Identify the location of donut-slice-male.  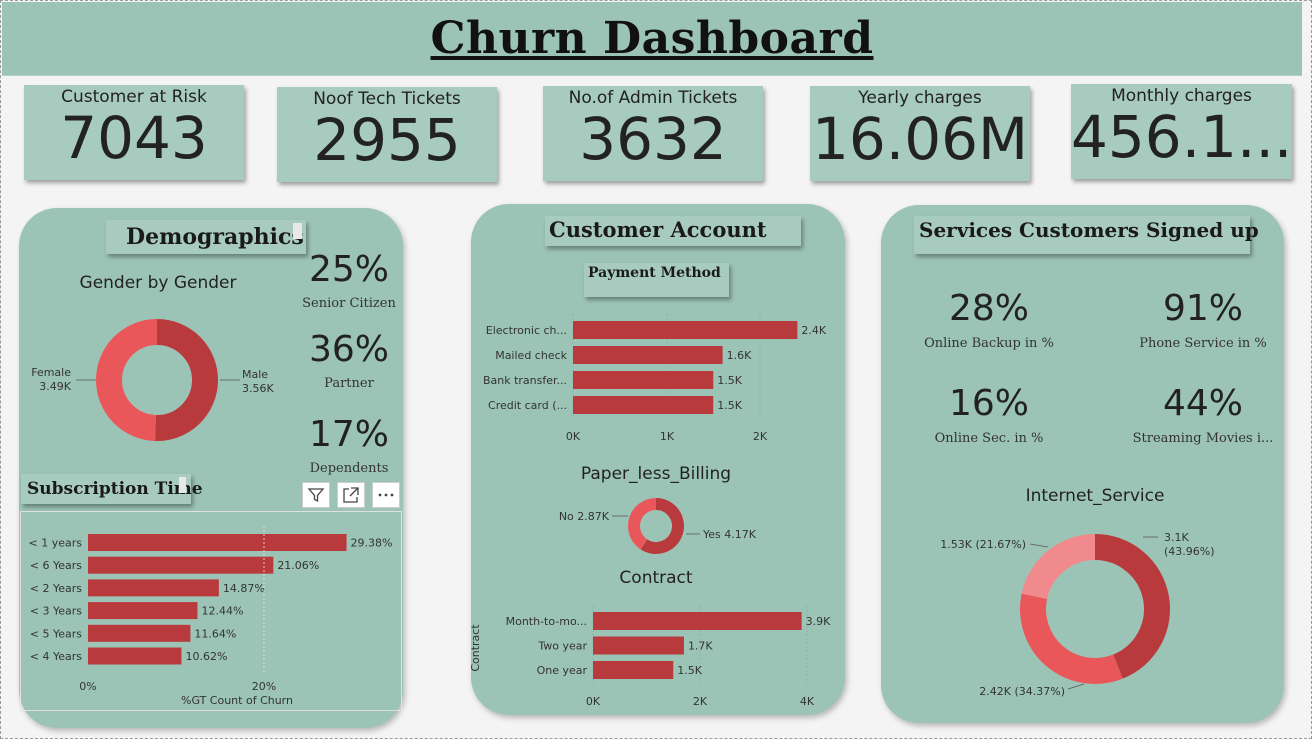
(186, 380).